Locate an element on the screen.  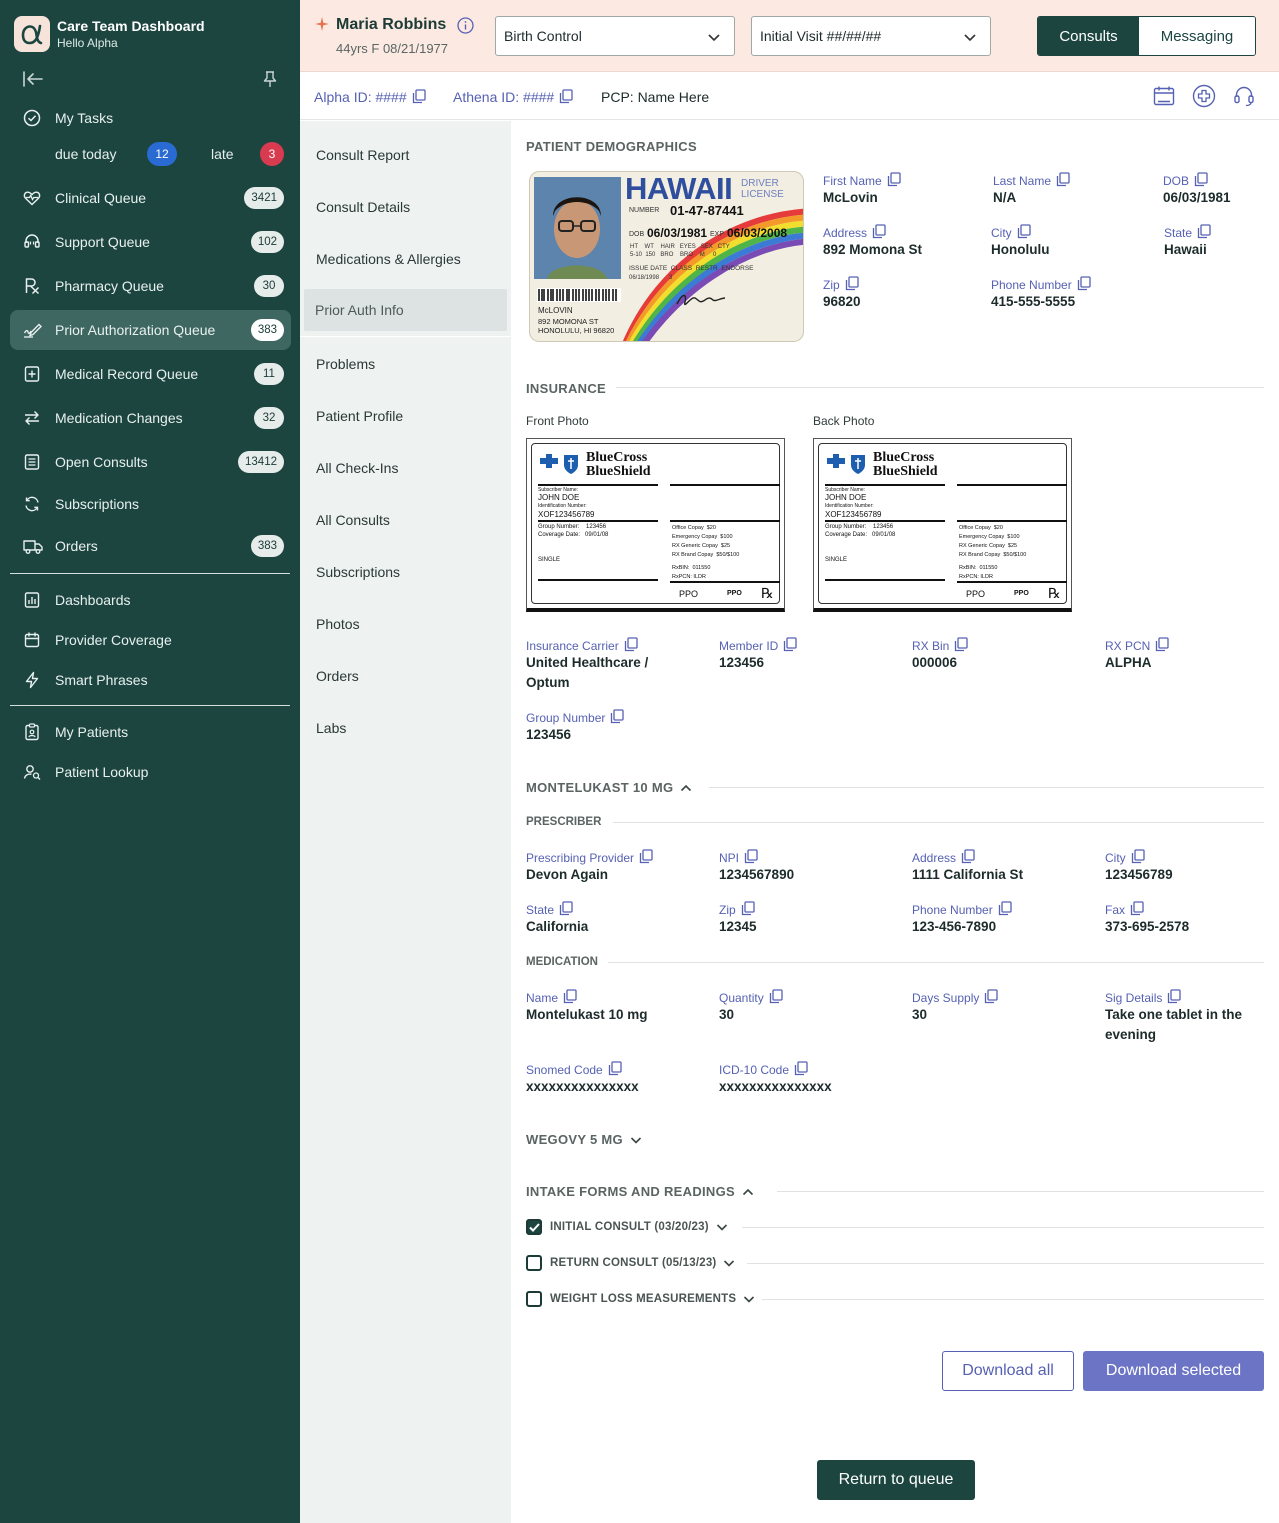
field-quantity-label: Quantity is located at coordinates (751, 997).